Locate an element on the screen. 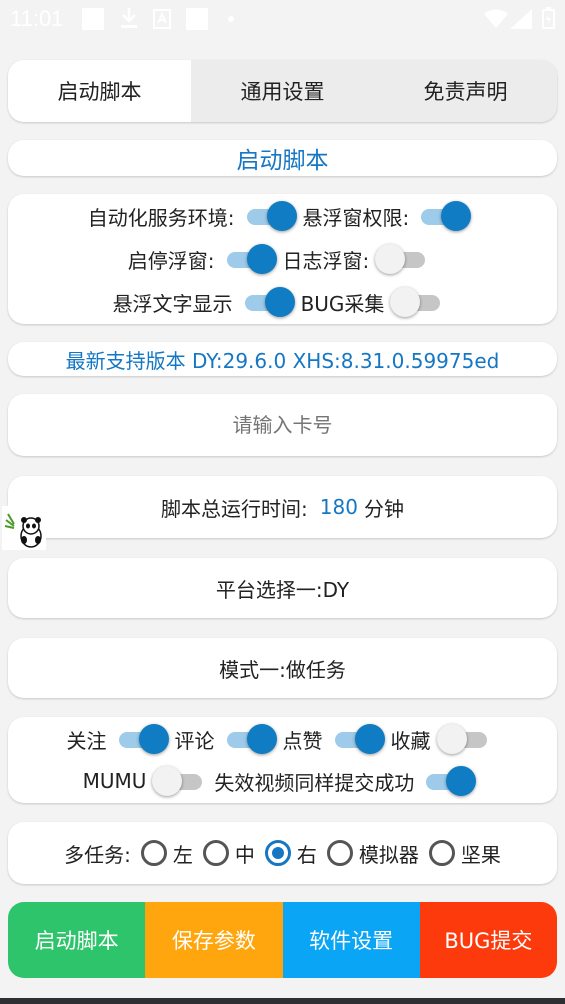 The height and width of the screenshot is (1004, 565). radio-middle-label: 中 is located at coordinates (245, 853).